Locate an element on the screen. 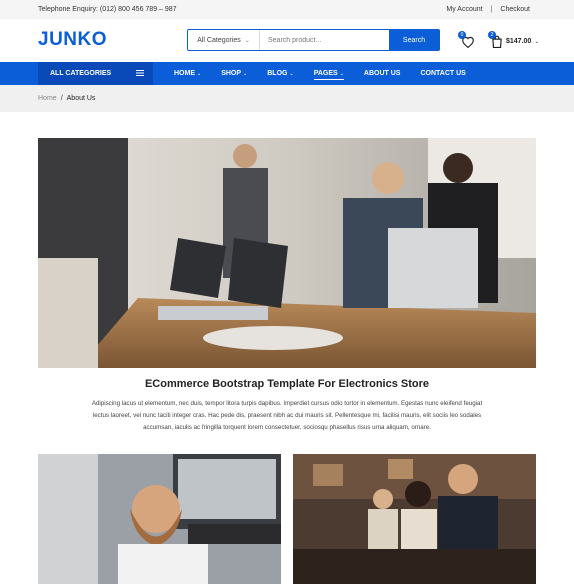 The image size is (574, 584). team-photo-left is located at coordinates (159, 519).